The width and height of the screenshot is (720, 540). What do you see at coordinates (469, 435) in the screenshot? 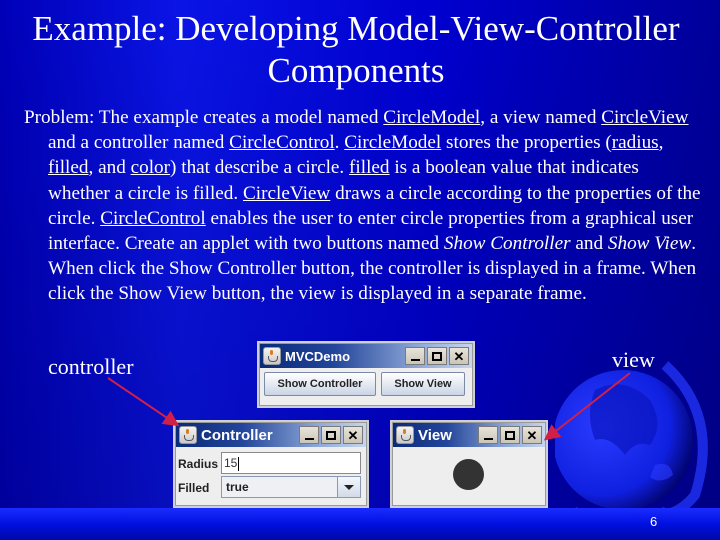
I see `view-titlebar: View ✕` at bounding box center [469, 435].